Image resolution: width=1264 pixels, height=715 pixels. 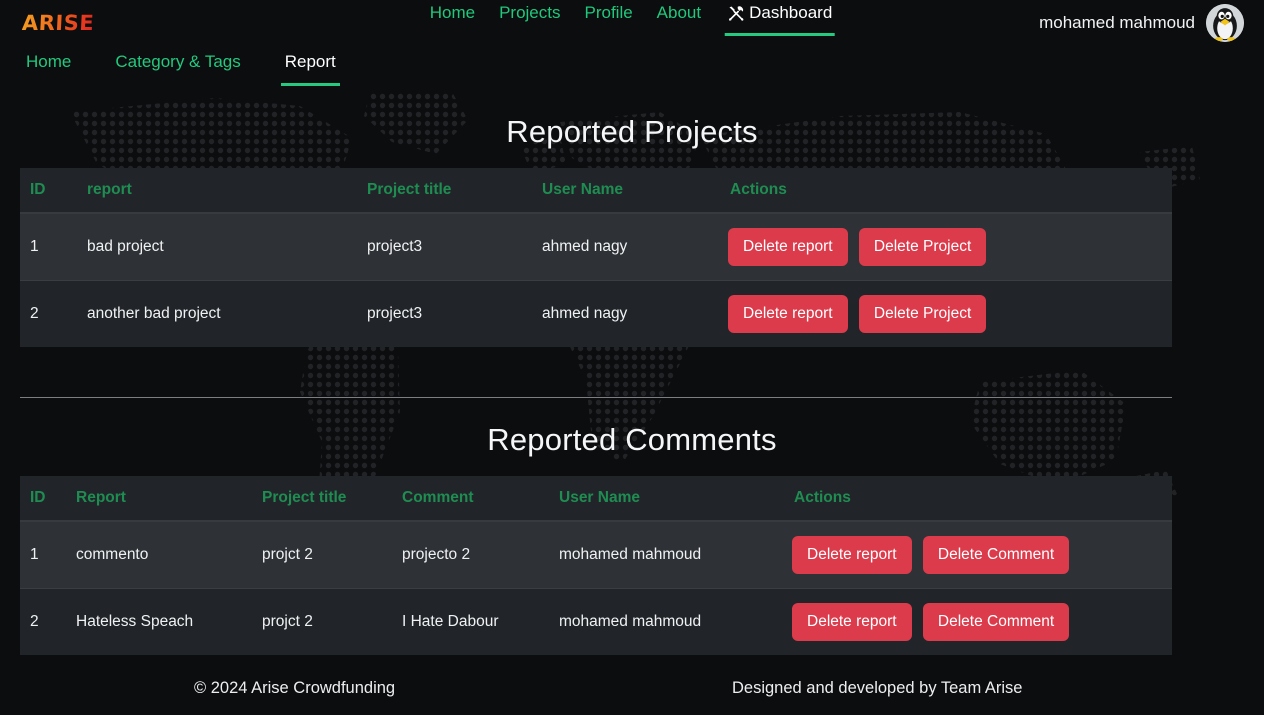 What do you see at coordinates (217, 313) in the screenshot?
I see `cell-report: another bad project` at bounding box center [217, 313].